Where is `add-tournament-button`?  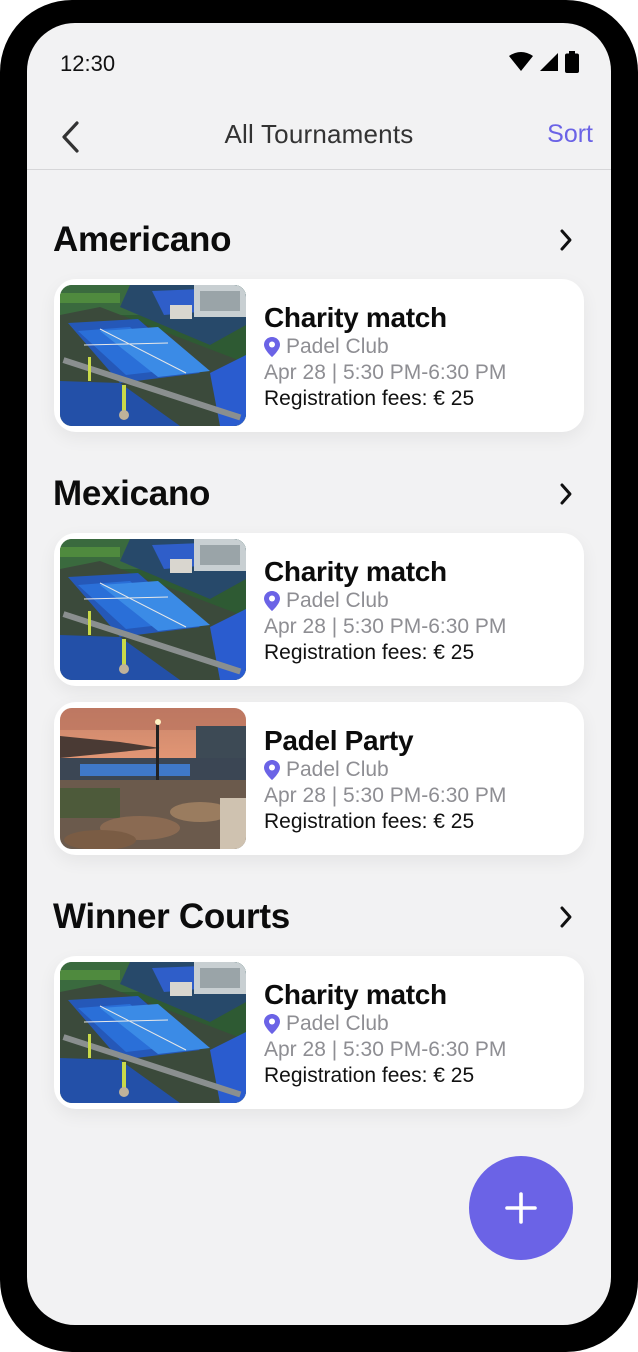
add-tournament-button is located at coordinates (521, 1208).